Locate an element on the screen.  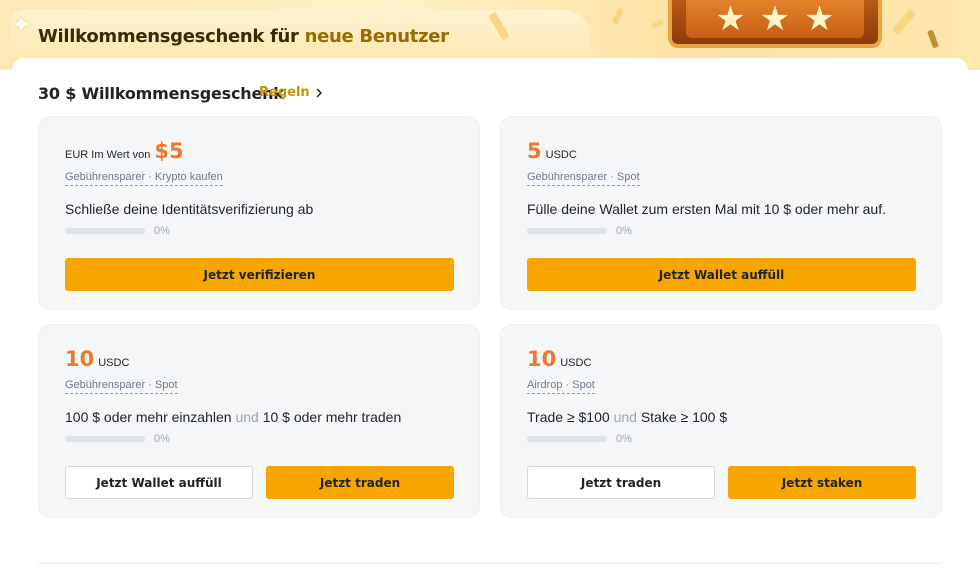
banner-title-main: Willkommensgeschenk für is located at coordinates (171, 36).